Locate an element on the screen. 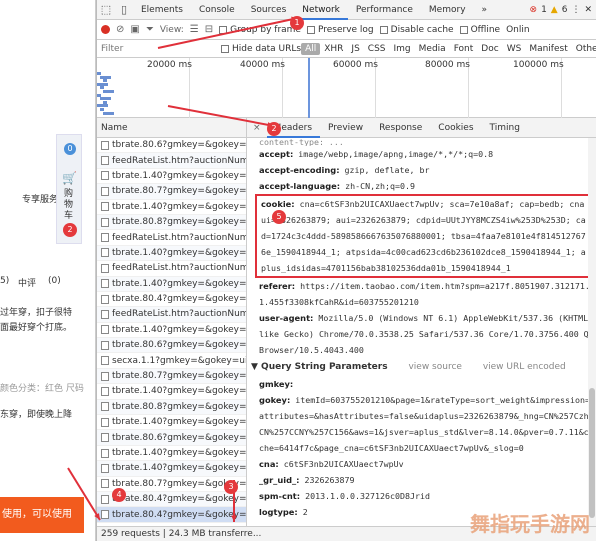 The width and height of the screenshot is (596, 541). filter-type-xhr: XHR is located at coordinates (333, 49).